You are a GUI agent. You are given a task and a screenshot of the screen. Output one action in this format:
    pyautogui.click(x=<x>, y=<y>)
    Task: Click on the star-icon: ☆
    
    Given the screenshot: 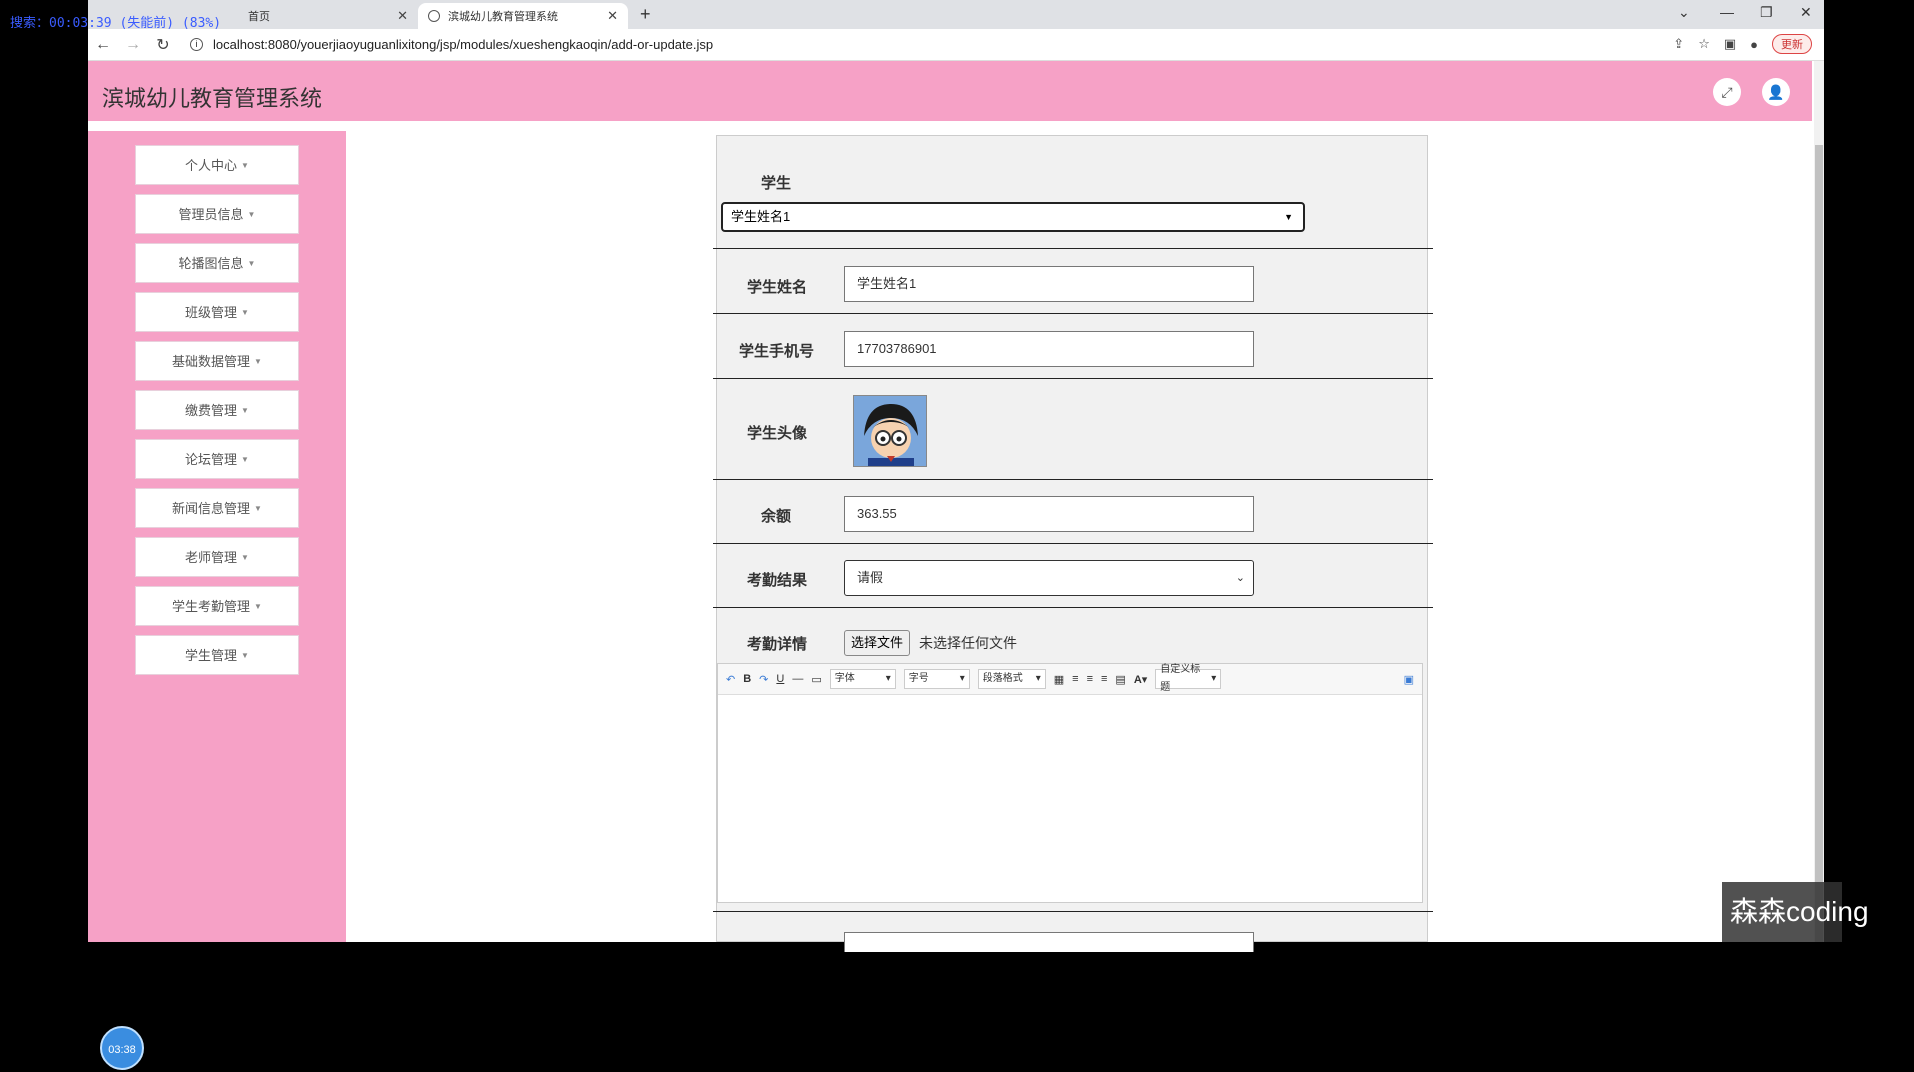 What is the action you would take?
    pyautogui.click(x=1704, y=44)
    